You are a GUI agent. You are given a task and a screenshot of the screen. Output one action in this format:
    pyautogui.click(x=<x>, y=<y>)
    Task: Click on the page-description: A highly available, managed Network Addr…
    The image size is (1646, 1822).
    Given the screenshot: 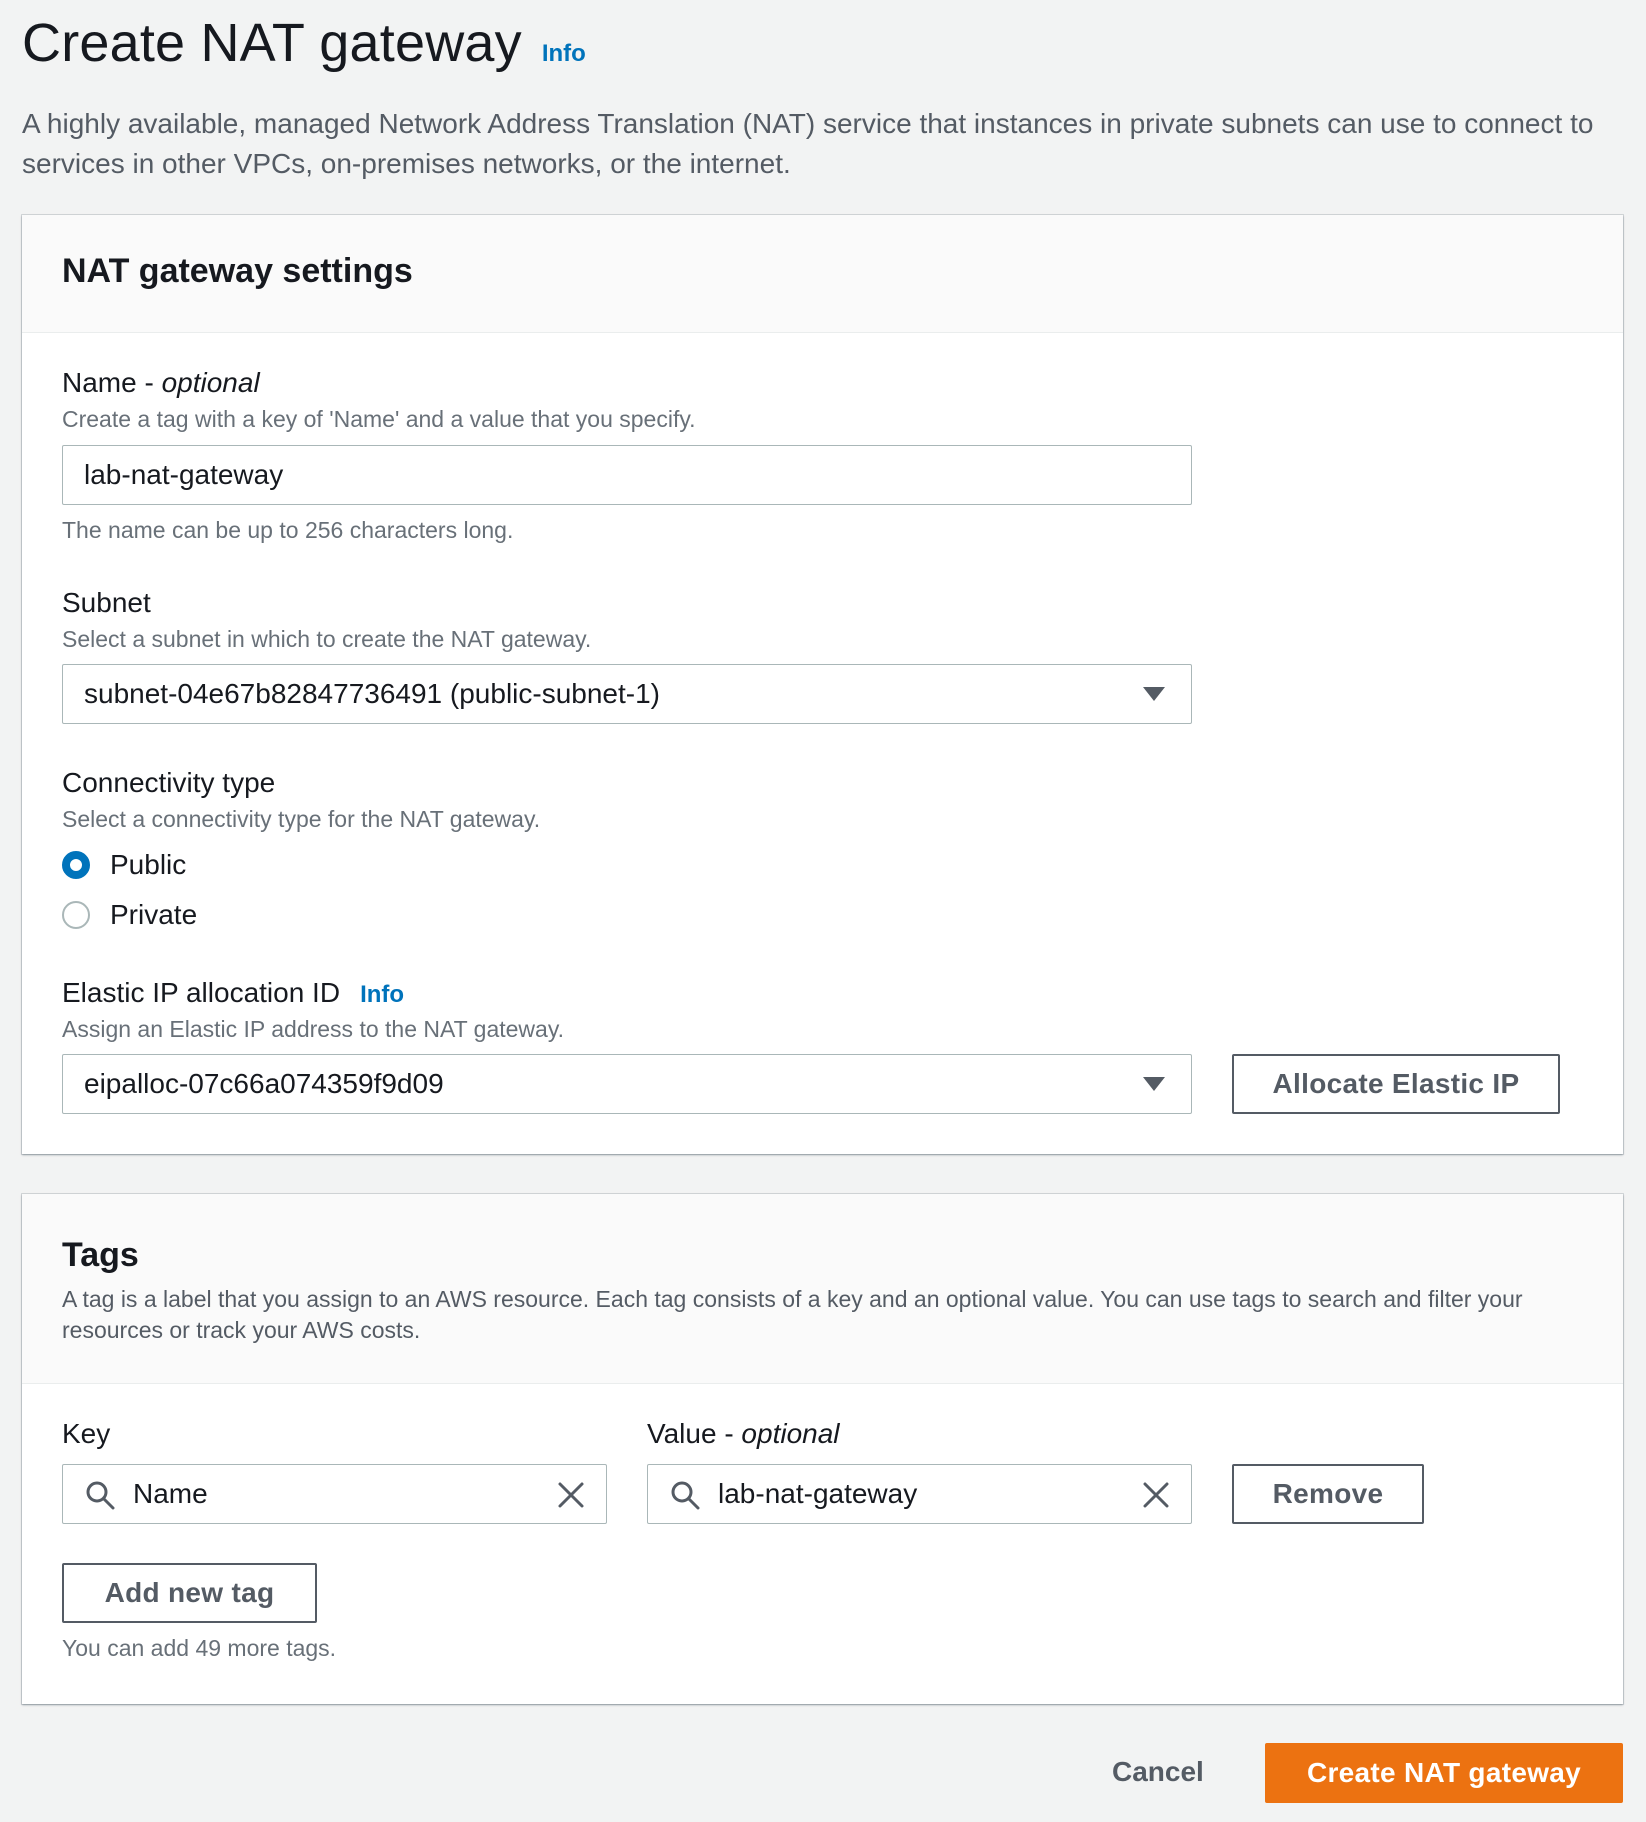 What is the action you would take?
    pyautogui.click(x=808, y=143)
    